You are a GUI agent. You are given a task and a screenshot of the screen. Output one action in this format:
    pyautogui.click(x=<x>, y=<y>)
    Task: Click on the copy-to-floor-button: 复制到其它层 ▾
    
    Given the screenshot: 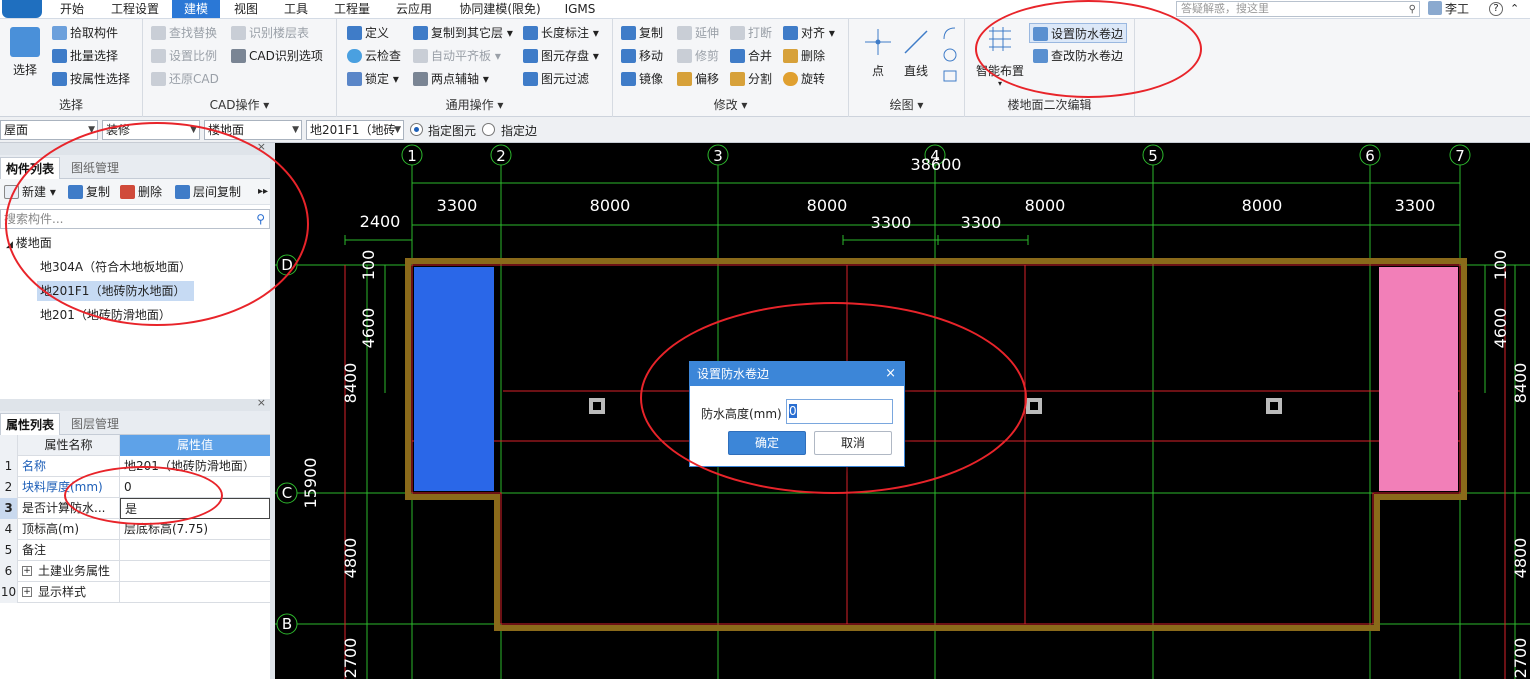 What is the action you would take?
    pyautogui.click(x=463, y=33)
    